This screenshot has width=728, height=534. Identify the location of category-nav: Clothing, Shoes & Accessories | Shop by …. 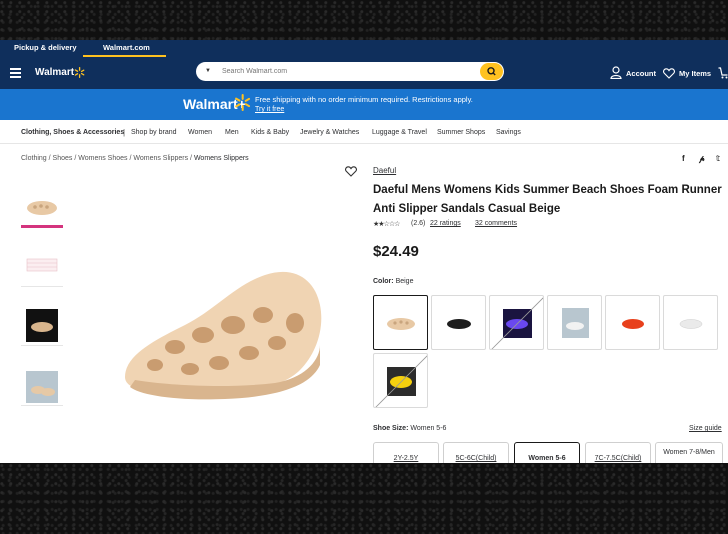
(364, 132).